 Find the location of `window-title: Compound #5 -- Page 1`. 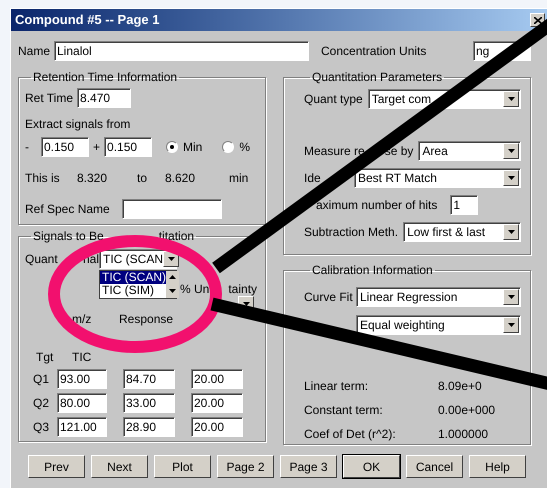

window-title: Compound #5 -- Page 1 is located at coordinates (87, 20).